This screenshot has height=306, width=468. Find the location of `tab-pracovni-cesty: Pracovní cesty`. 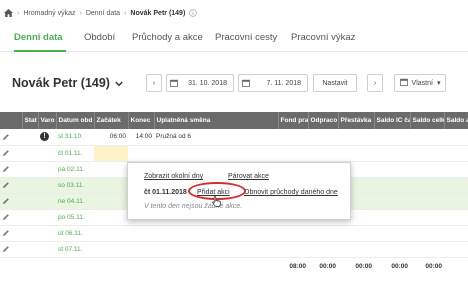

tab-pracovni-cesty: Pracovní cesty is located at coordinates (246, 40).